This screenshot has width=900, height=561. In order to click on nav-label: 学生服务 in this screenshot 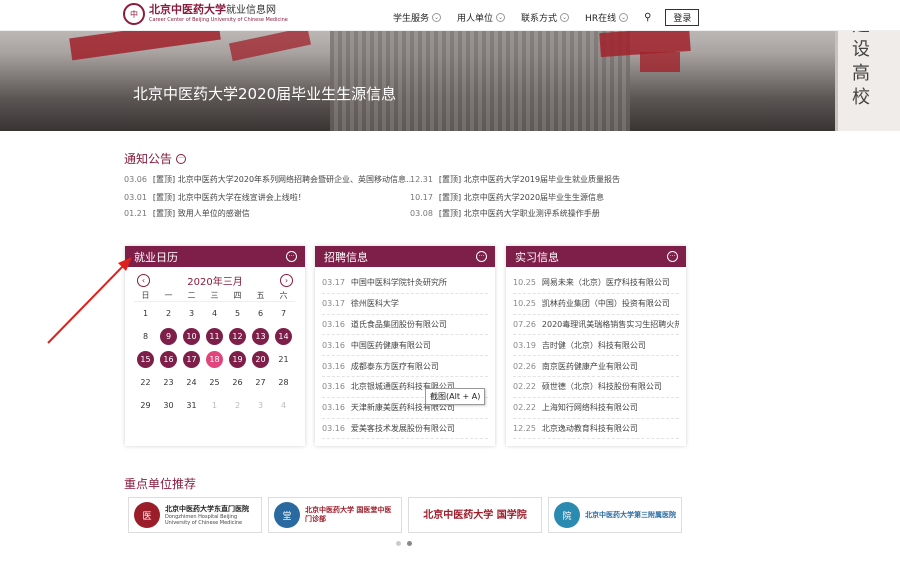, I will do `click(411, 19)`.